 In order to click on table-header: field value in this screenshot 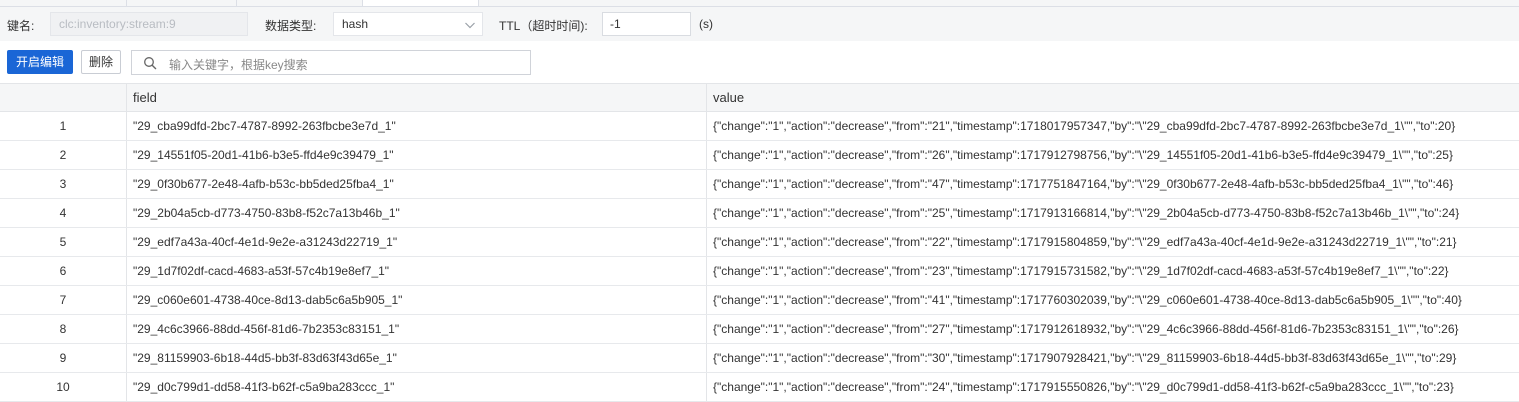, I will do `click(759, 97)`.